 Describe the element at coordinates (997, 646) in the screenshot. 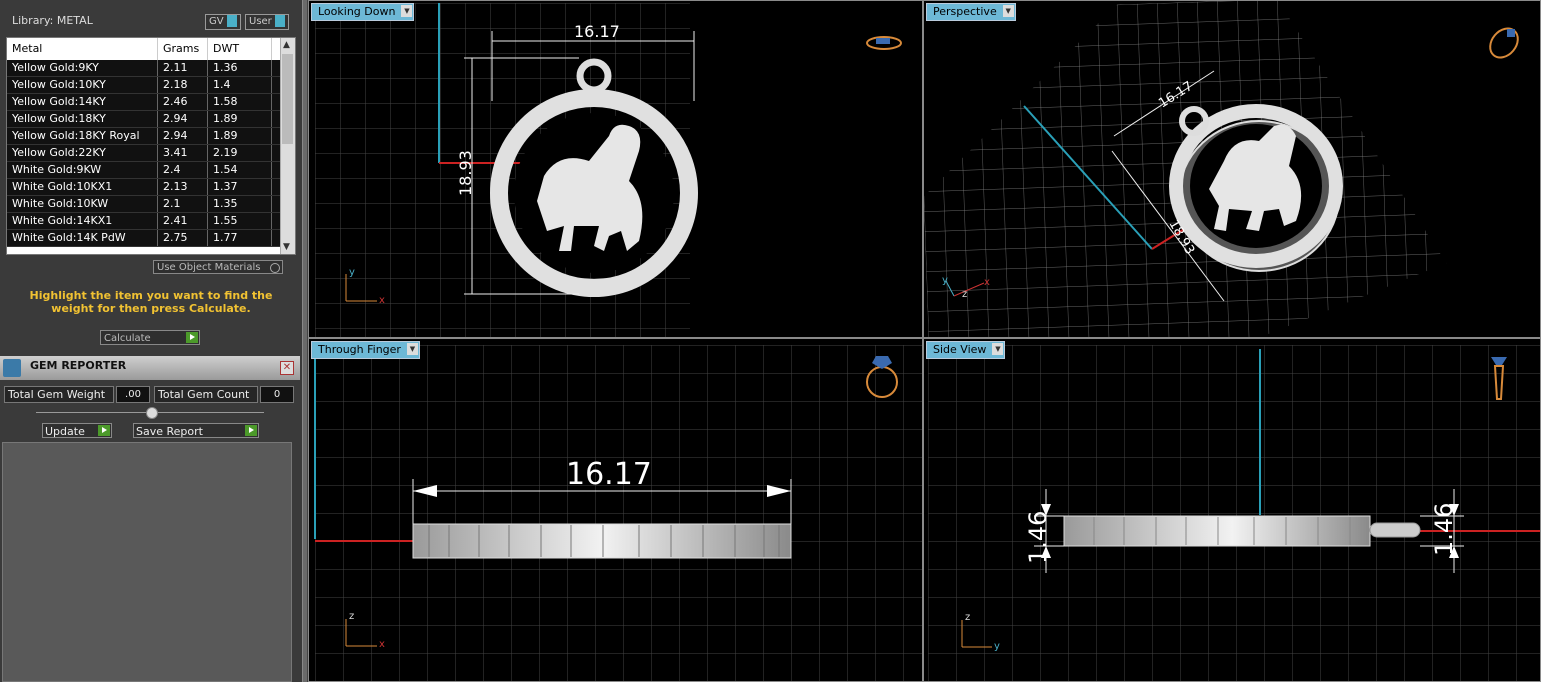

I see `axis-y-label: y` at that location.